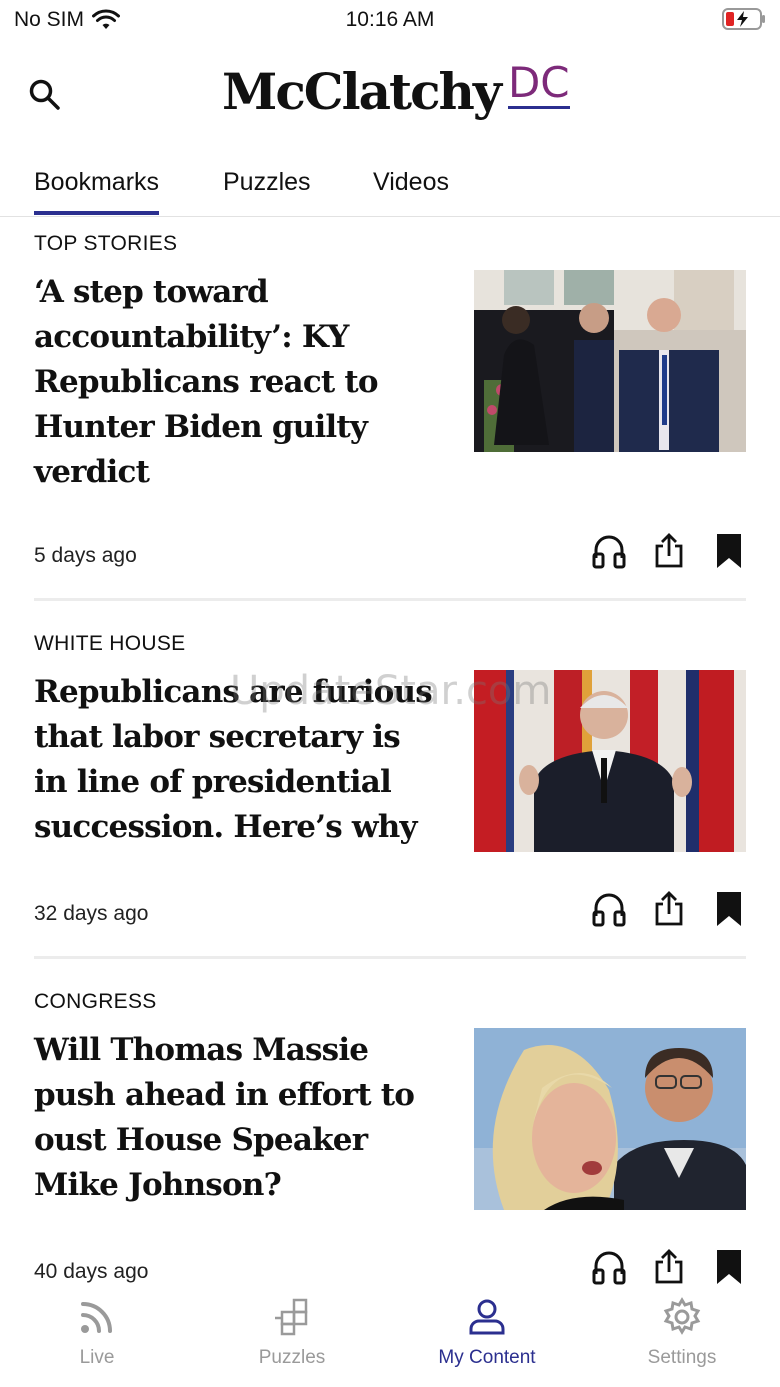  Describe the element at coordinates (538, 83) in the screenshot. I see `logo-suffix: DC` at that location.